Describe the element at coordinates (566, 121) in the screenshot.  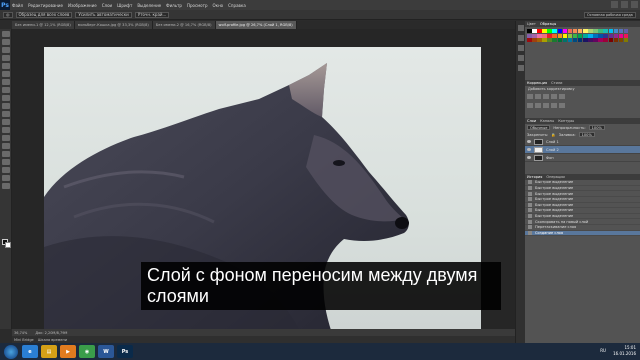
I see `tab-paths: Контуры` at that location.